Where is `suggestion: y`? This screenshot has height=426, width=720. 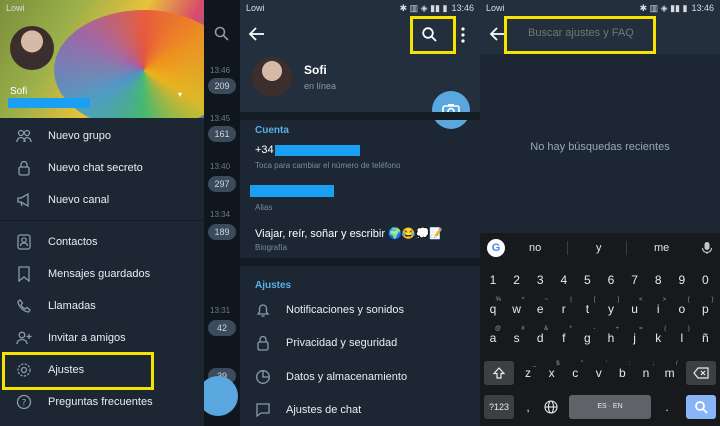
suggestion: y is located at coordinates (599, 248).